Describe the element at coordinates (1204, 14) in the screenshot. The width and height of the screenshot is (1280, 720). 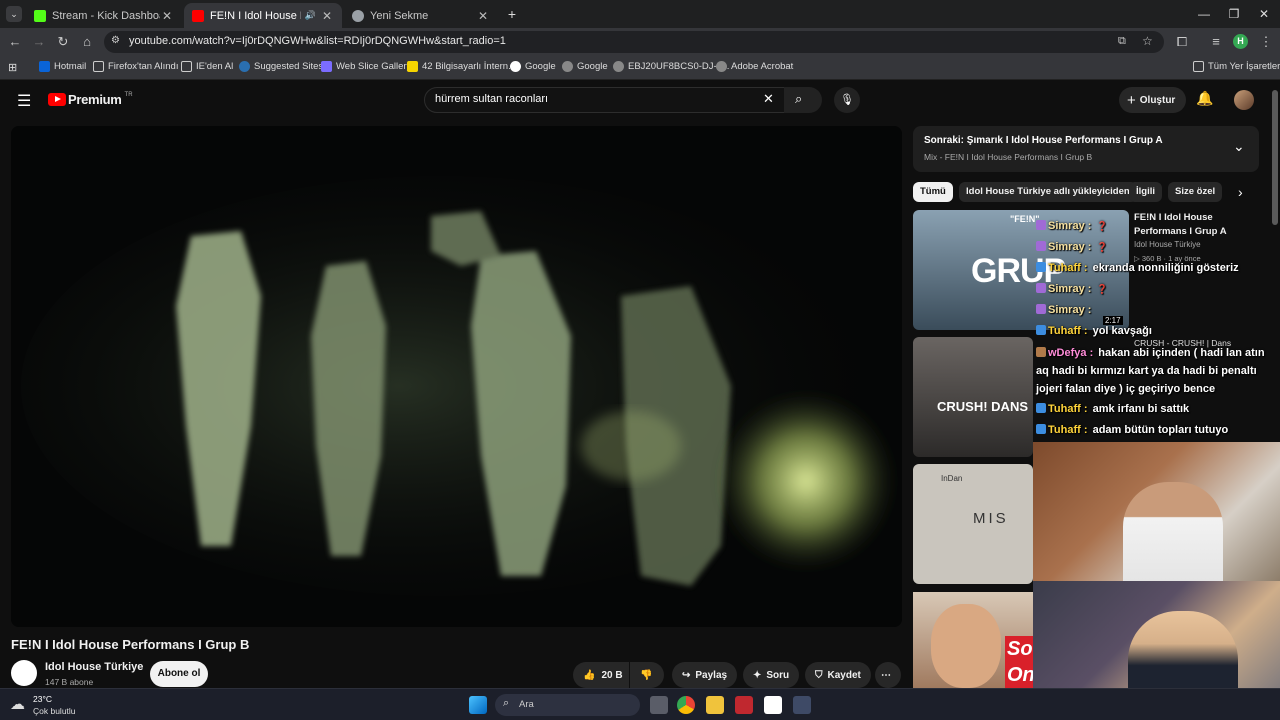
I see `minimize-button: —` at that location.